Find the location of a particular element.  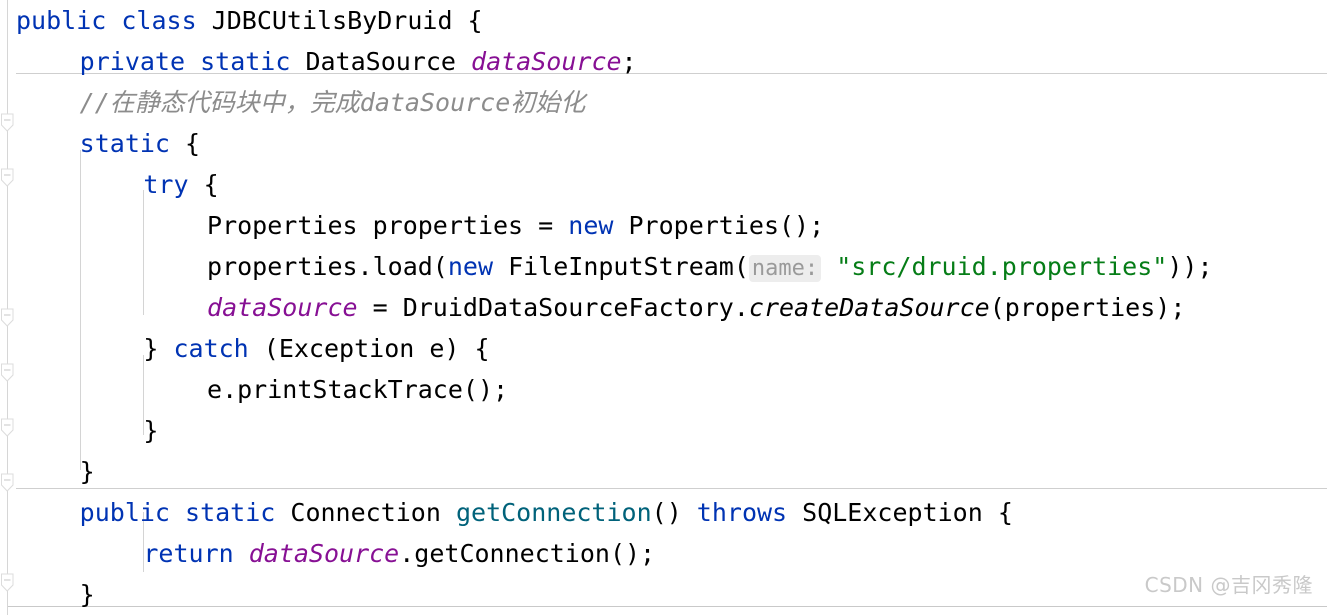

code-token: (Exception e) { is located at coordinates (376, 348).